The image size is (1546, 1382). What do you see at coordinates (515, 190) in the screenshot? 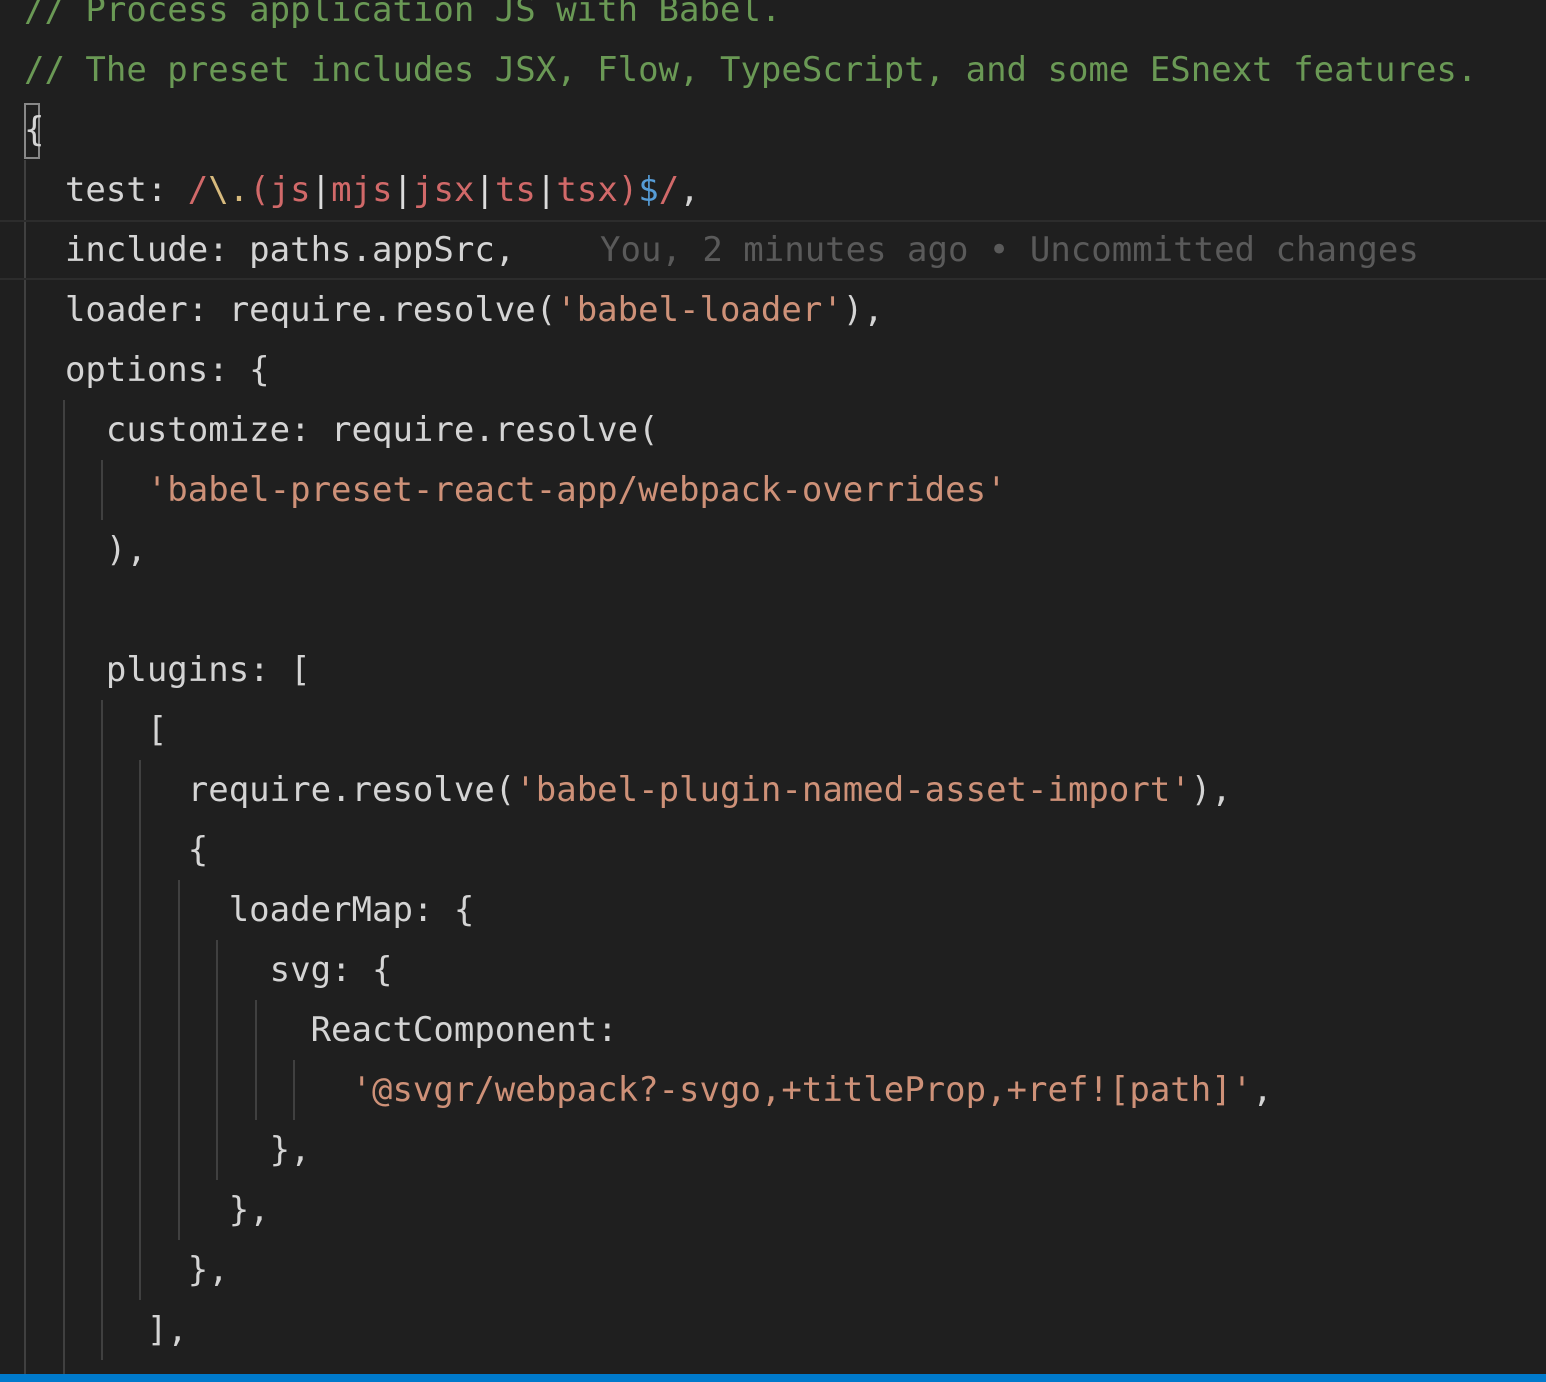
I see `code-token: ts` at bounding box center [515, 190].